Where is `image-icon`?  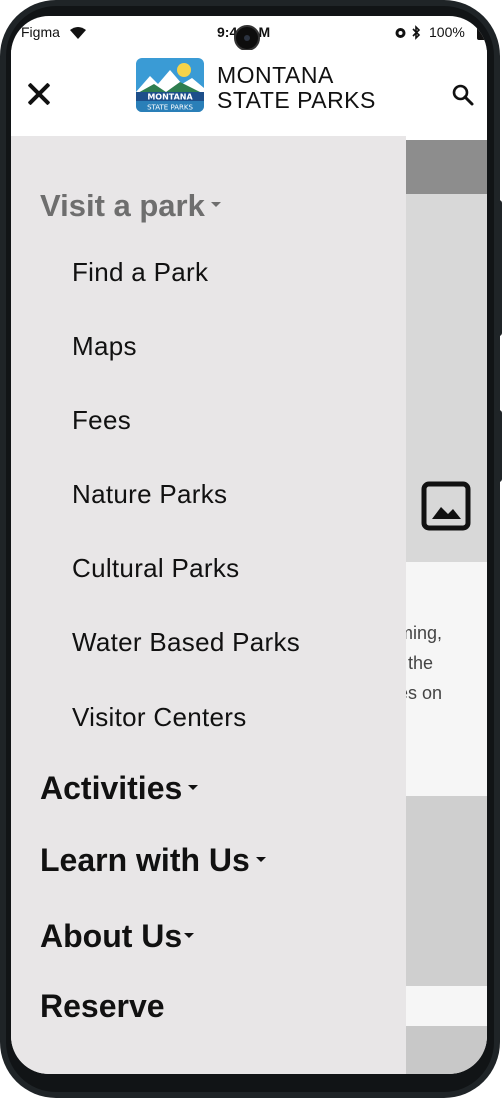
image-icon is located at coordinates (446, 506).